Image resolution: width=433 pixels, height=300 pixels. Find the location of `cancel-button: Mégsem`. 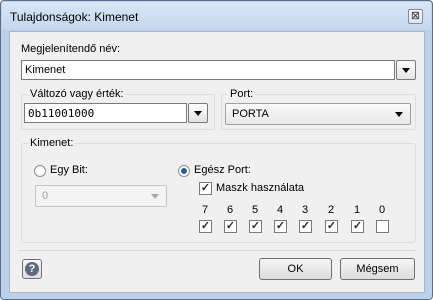

cancel-button: Mégsem is located at coordinates (377, 269).